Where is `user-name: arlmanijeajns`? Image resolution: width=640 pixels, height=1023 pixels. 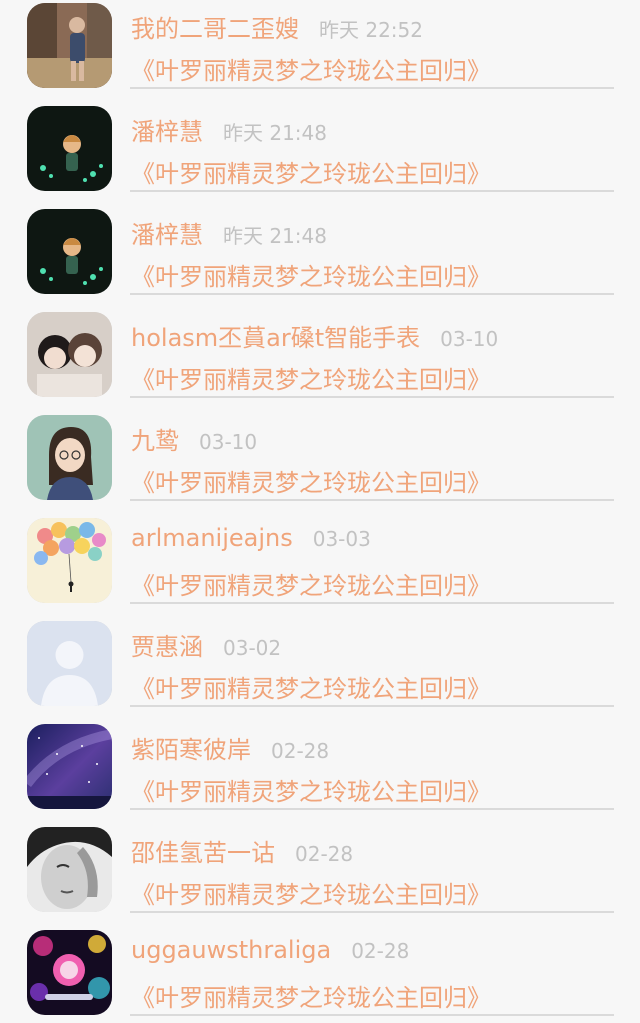 user-name: arlmanijeajns is located at coordinates (212, 538).